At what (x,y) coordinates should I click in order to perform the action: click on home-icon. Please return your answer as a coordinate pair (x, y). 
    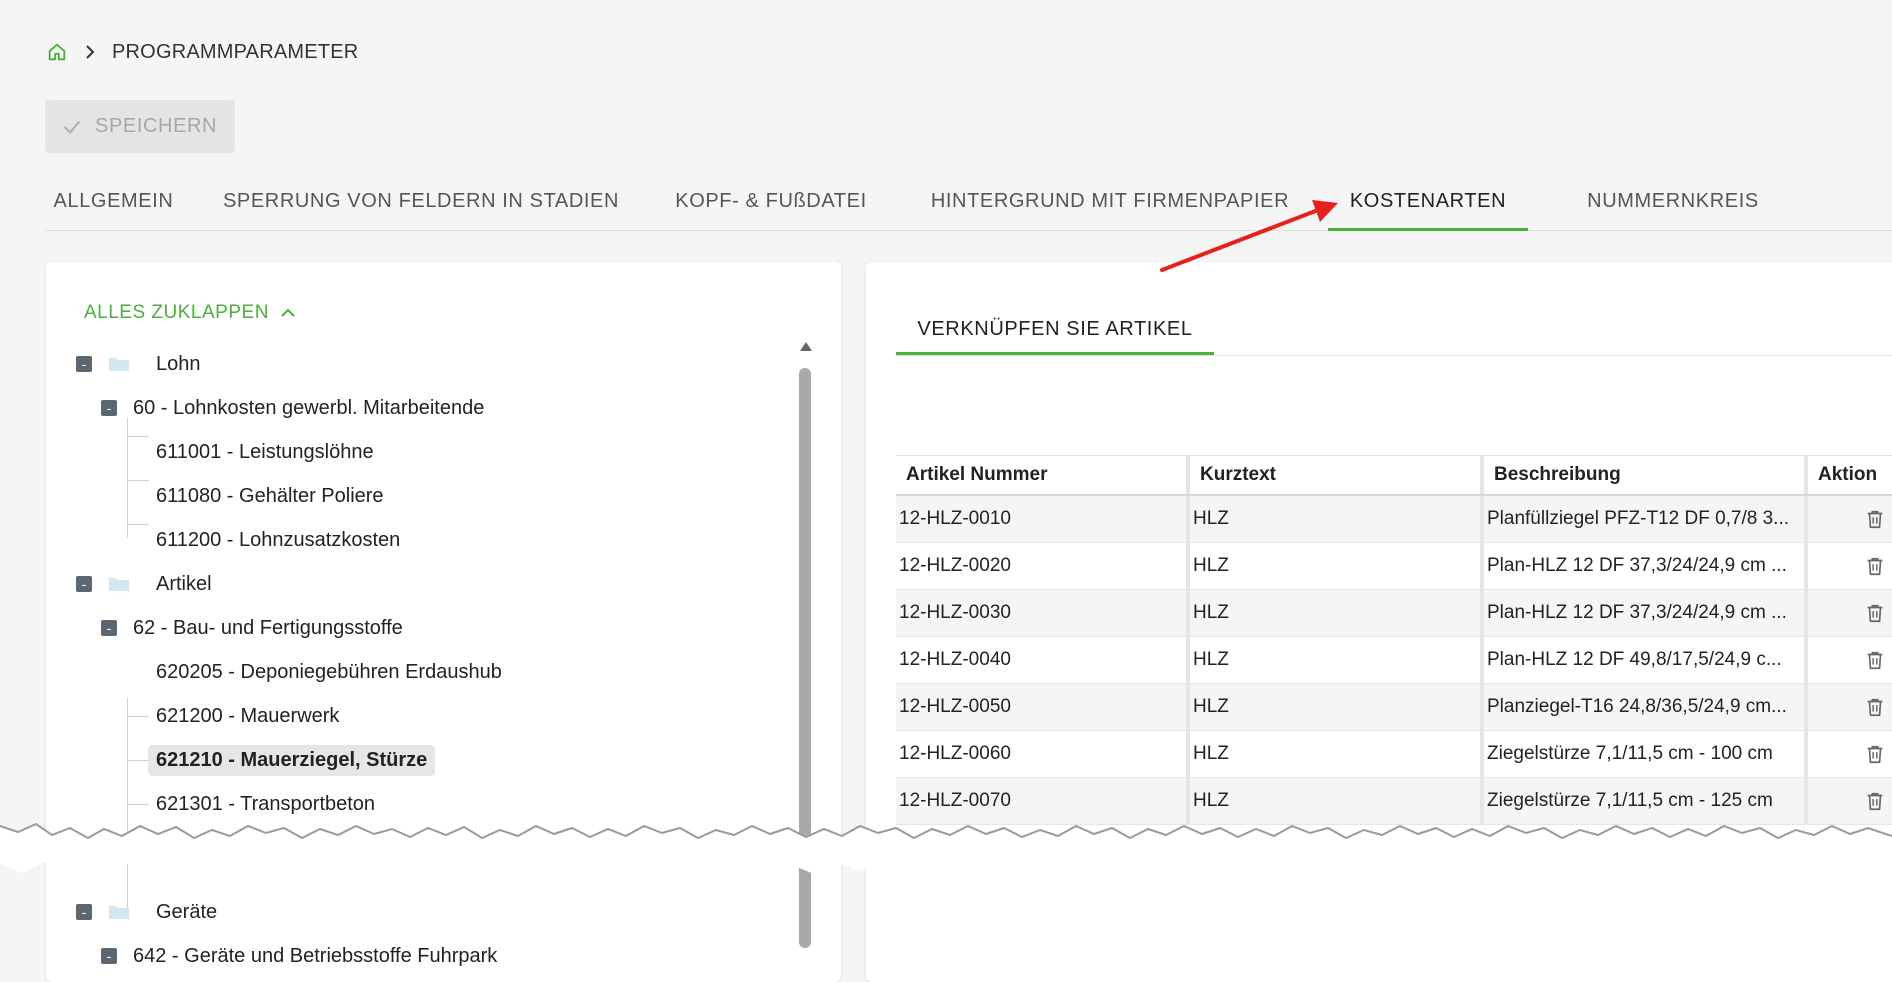
    Looking at the image, I should click on (57, 52).